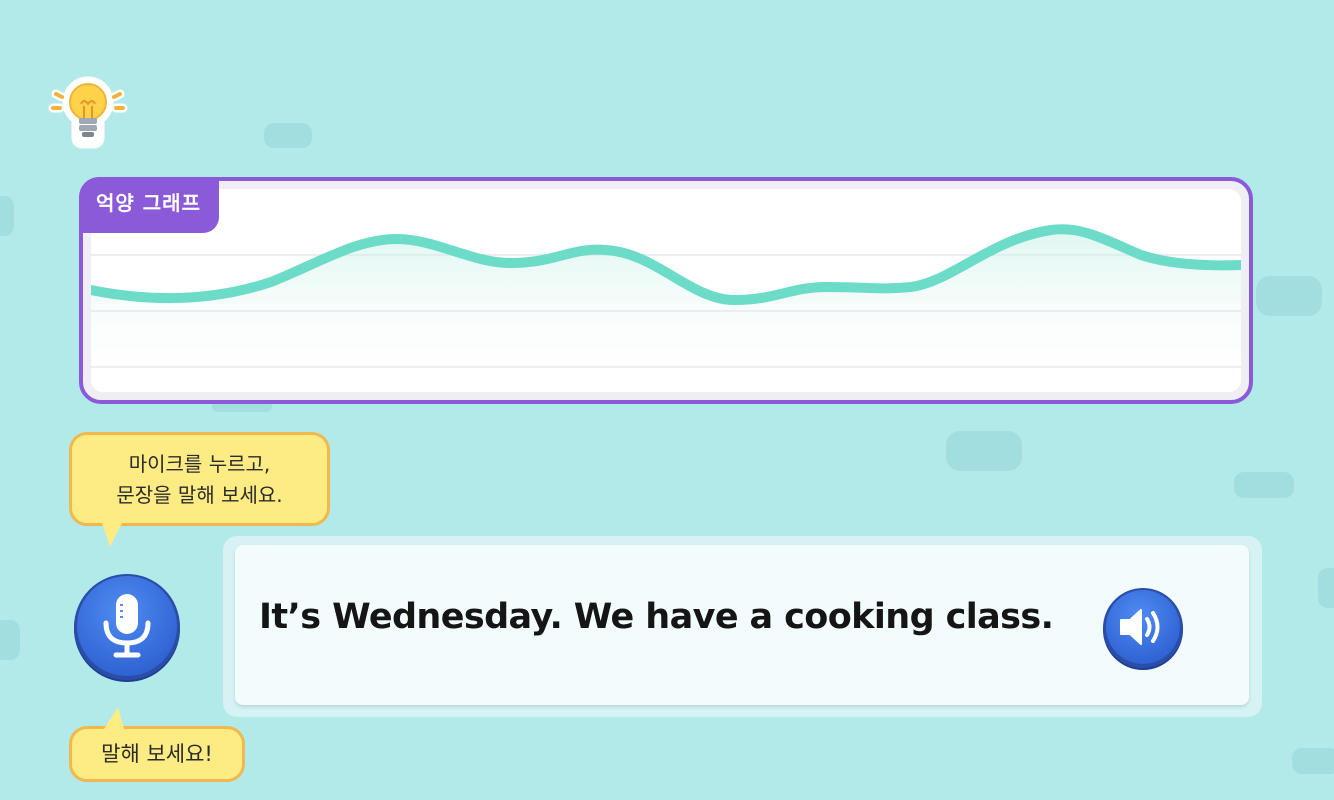 The width and height of the screenshot is (1334, 800). Describe the element at coordinates (199, 464) in the screenshot. I see `instruction-line-1: 마이크를 누르고,` at that location.